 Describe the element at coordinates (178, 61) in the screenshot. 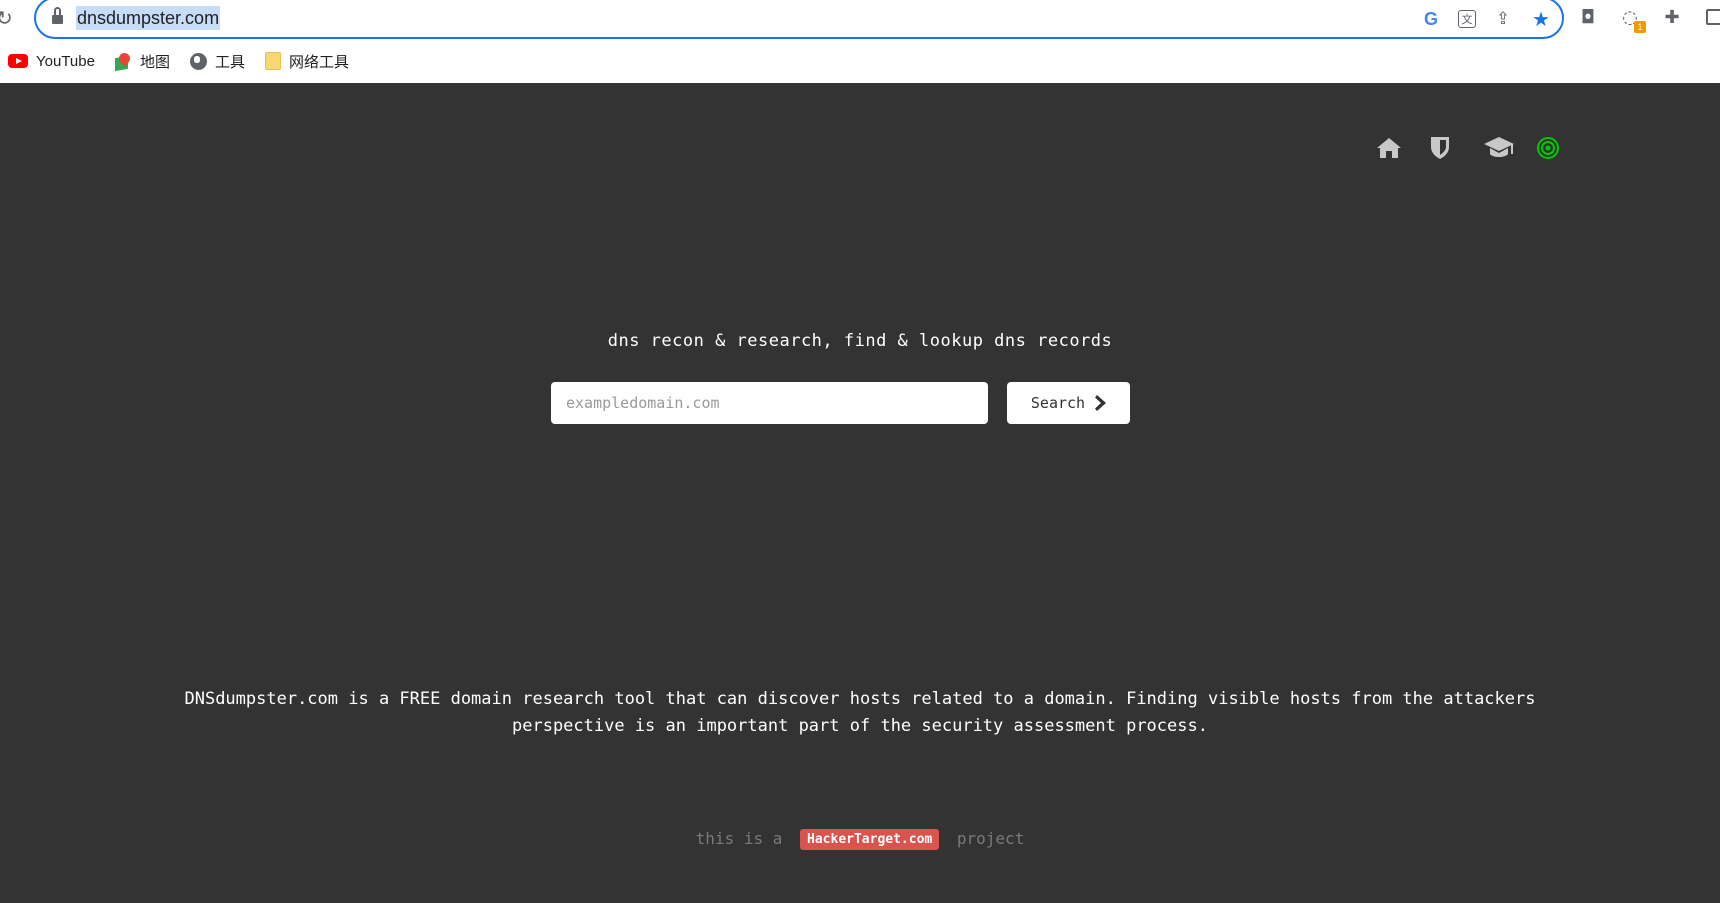

I see `bookmarks-bar: YouTube 地图 工具 网络工具` at that location.